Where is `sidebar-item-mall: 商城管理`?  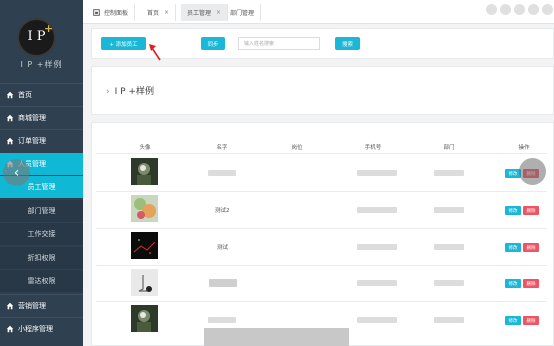 sidebar-item-mall: 商城管理 is located at coordinates (41, 117).